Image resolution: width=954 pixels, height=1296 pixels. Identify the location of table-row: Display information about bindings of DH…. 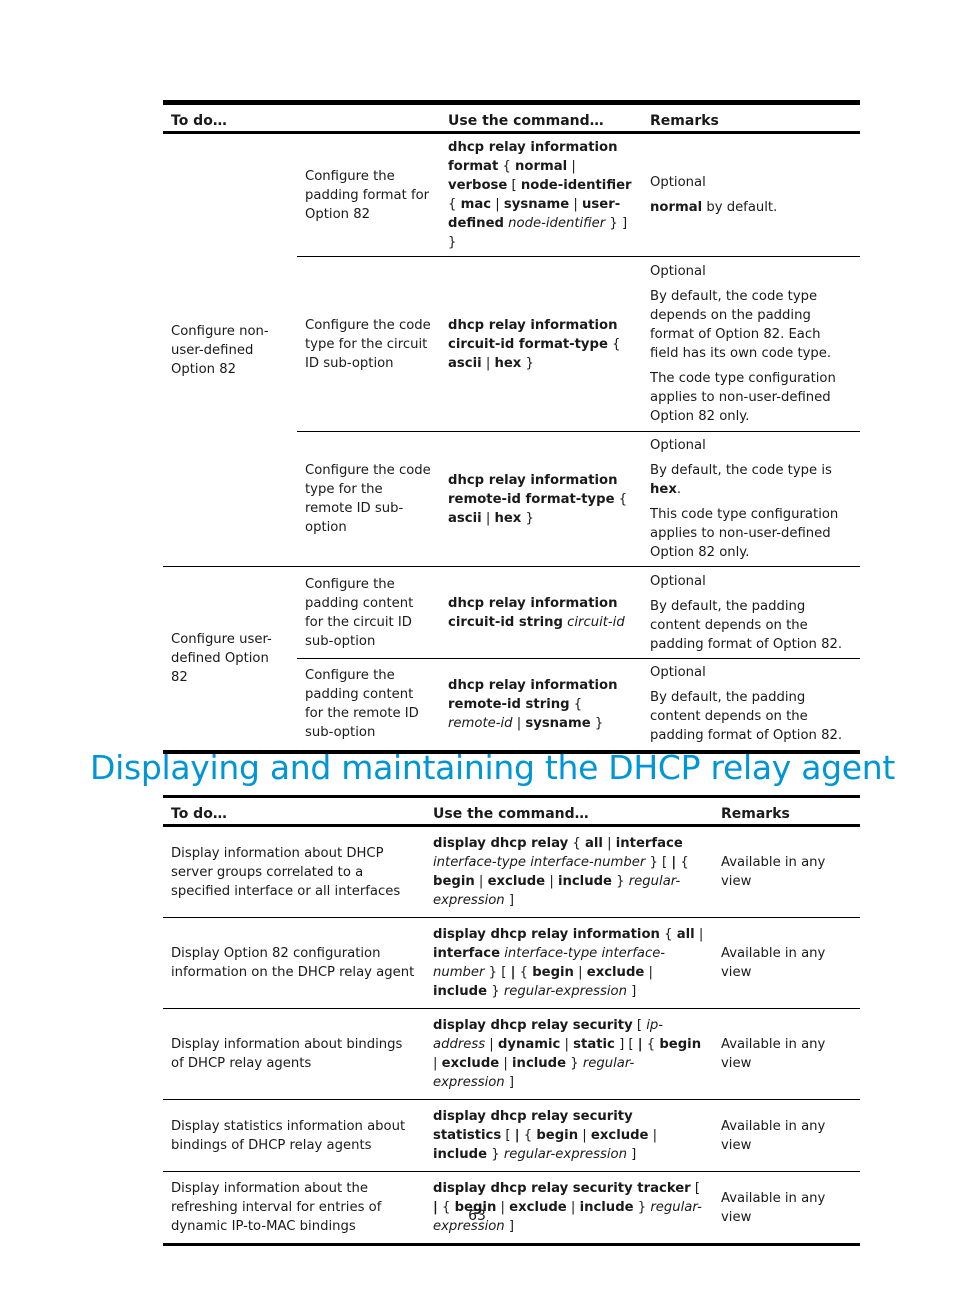
(511, 1054).